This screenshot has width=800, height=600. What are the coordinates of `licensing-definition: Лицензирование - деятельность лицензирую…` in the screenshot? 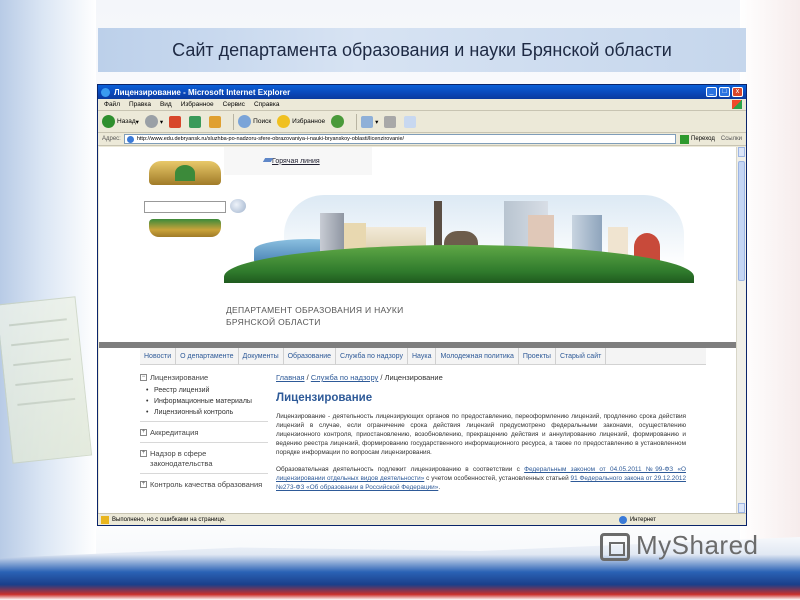 It's located at (481, 434).